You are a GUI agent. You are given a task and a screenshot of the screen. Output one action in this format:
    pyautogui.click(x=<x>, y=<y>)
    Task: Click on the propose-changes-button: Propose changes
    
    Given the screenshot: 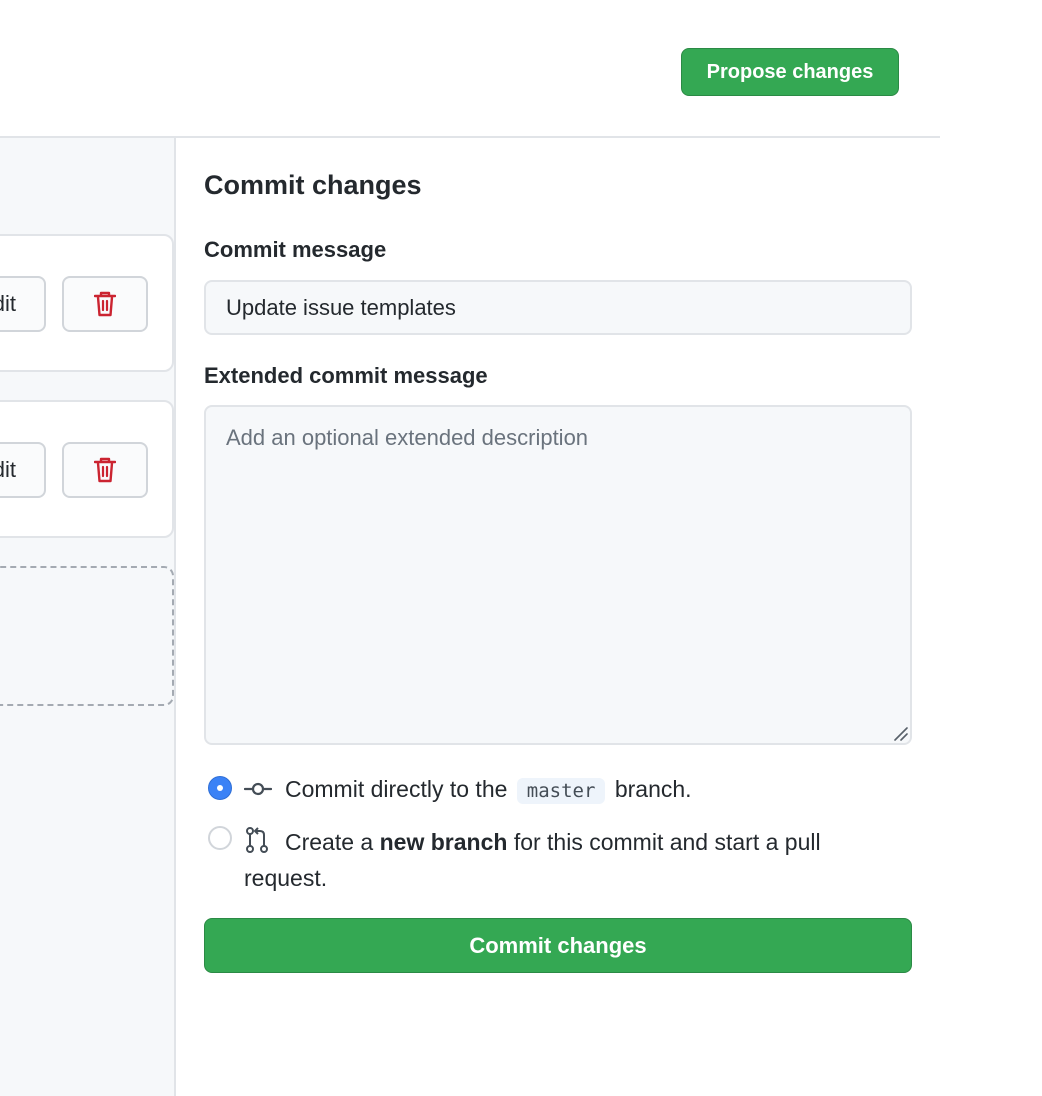 What is the action you would take?
    pyautogui.click(x=790, y=72)
    